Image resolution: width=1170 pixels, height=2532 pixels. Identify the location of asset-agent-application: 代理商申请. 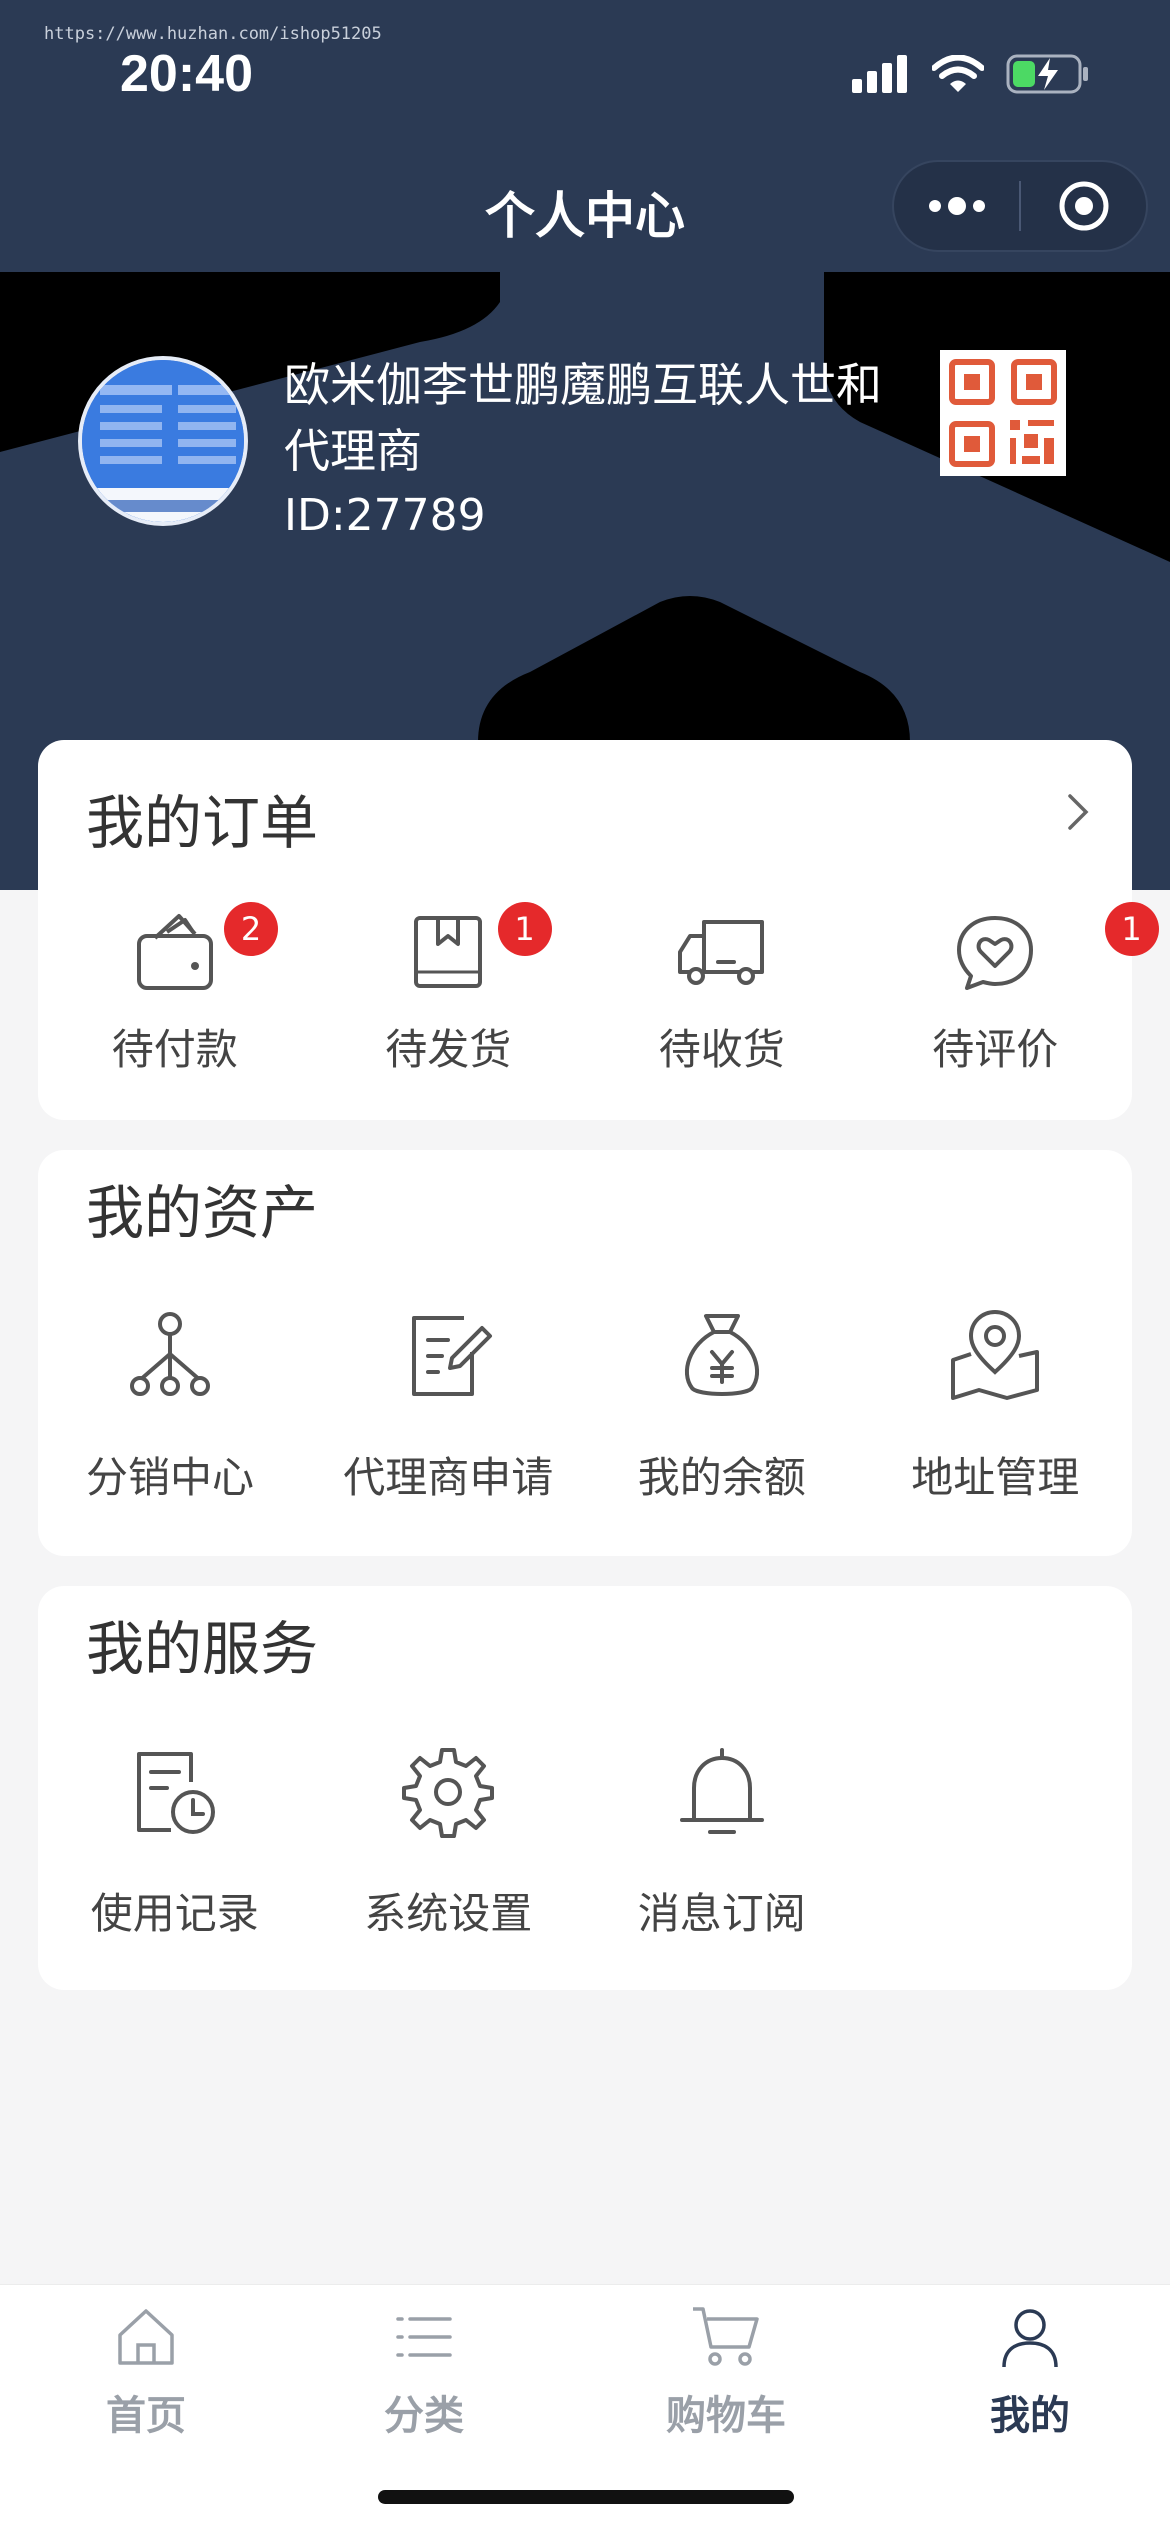
(449, 1407).